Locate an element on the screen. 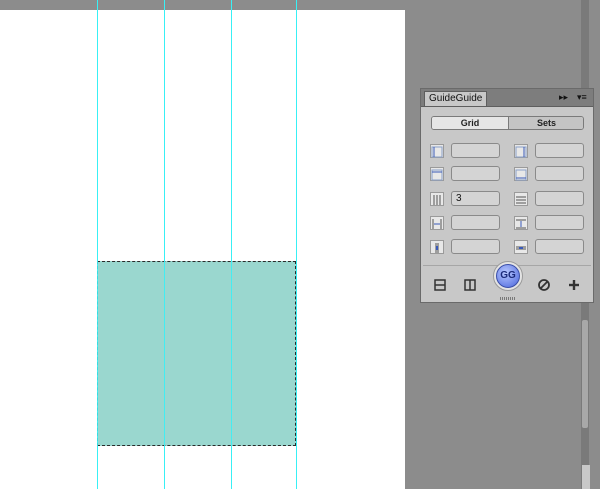  columns-icon is located at coordinates (437, 199).